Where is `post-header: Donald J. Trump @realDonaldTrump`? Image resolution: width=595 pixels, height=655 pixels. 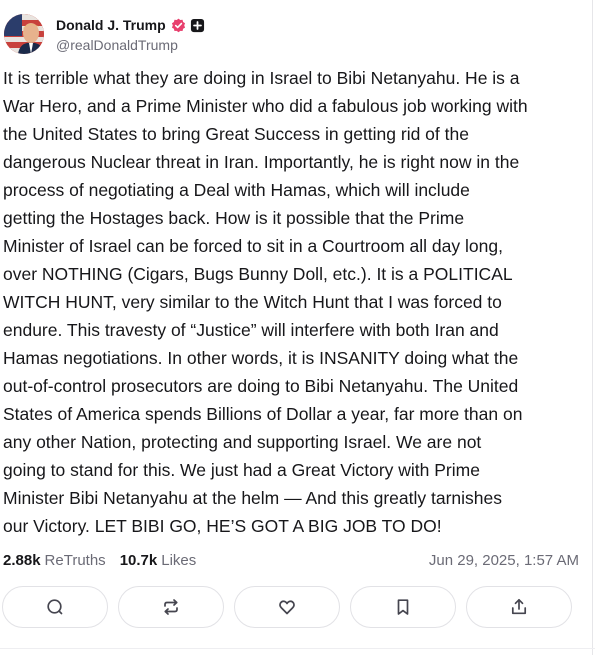 post-header: Donald J. Trump @realDonaldTrump is located at coordinates (104, 34).